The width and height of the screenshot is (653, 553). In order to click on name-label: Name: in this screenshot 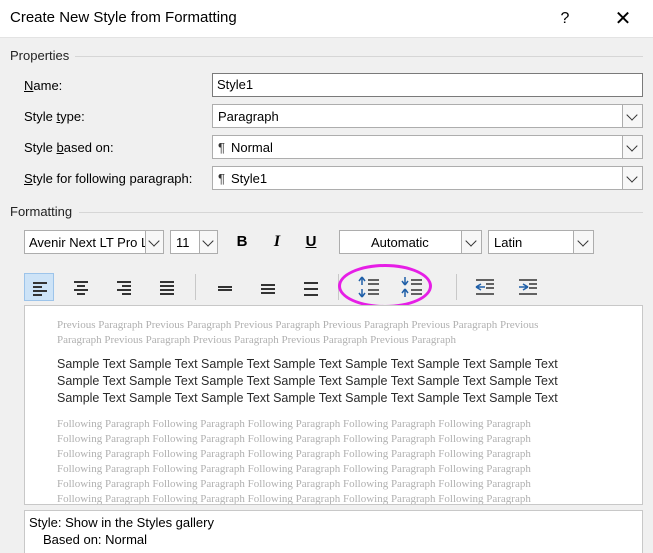, I will do `click(43, 85)`.